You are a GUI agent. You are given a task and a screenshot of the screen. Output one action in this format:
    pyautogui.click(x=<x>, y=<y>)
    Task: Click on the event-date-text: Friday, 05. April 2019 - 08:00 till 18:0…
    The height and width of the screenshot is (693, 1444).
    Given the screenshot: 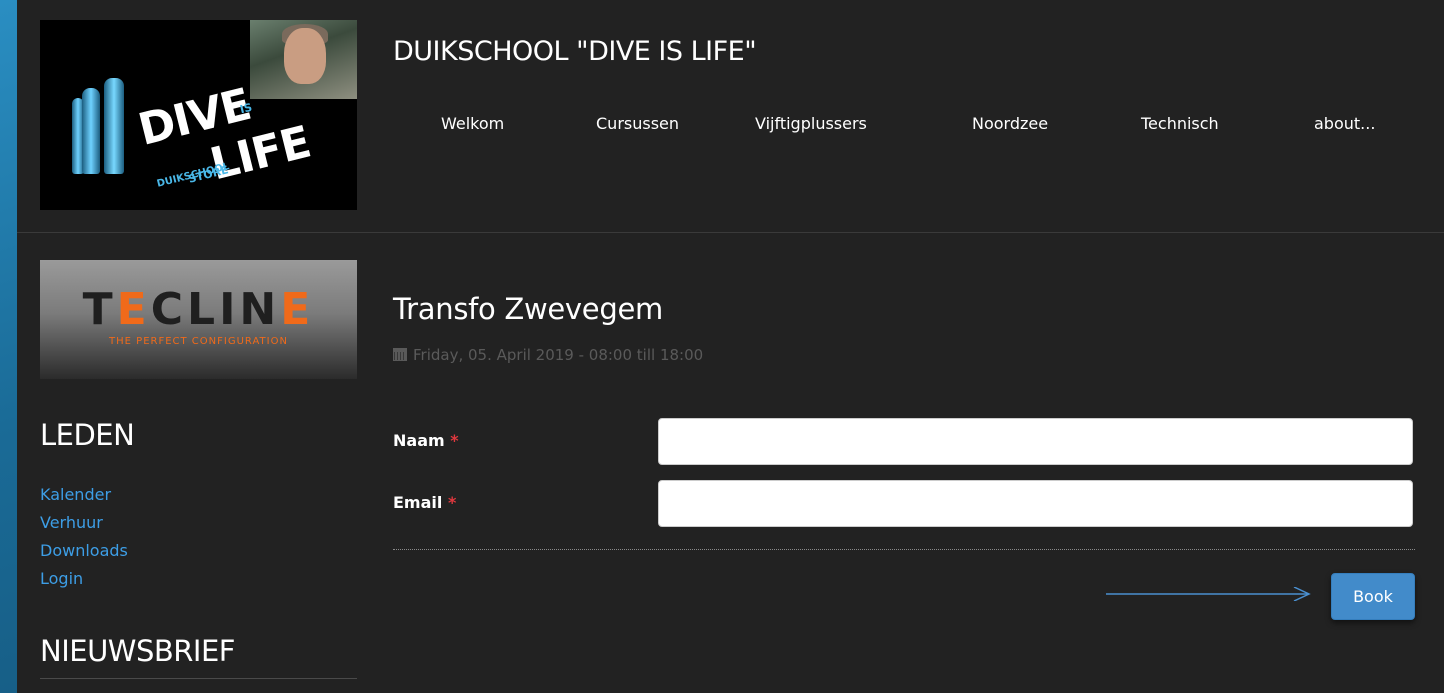 What is the action you would take?
    pyautogui.click(x=558, y=355)
    